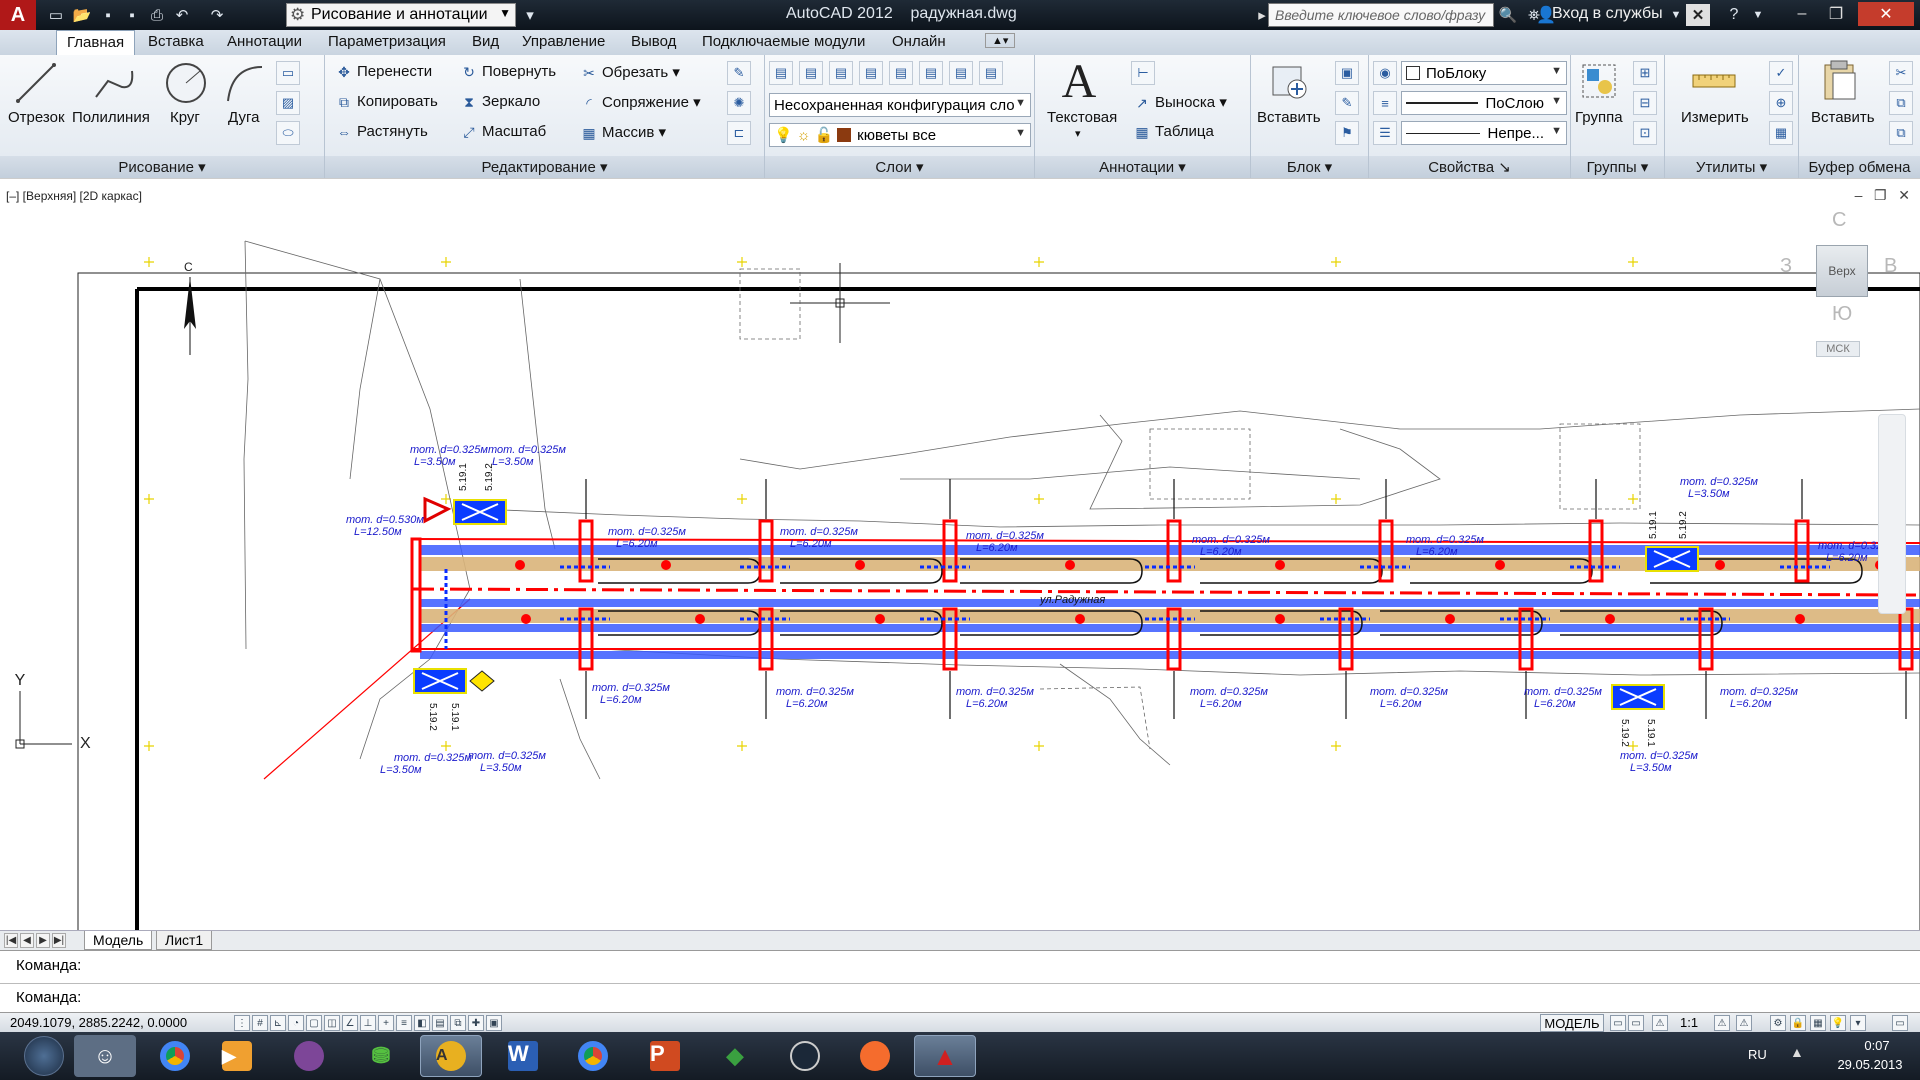 Image resolution: width=1920 pixels, height=1080 pixels. I want to click on quick-properties-icon: ▤, so click(440, 1023).